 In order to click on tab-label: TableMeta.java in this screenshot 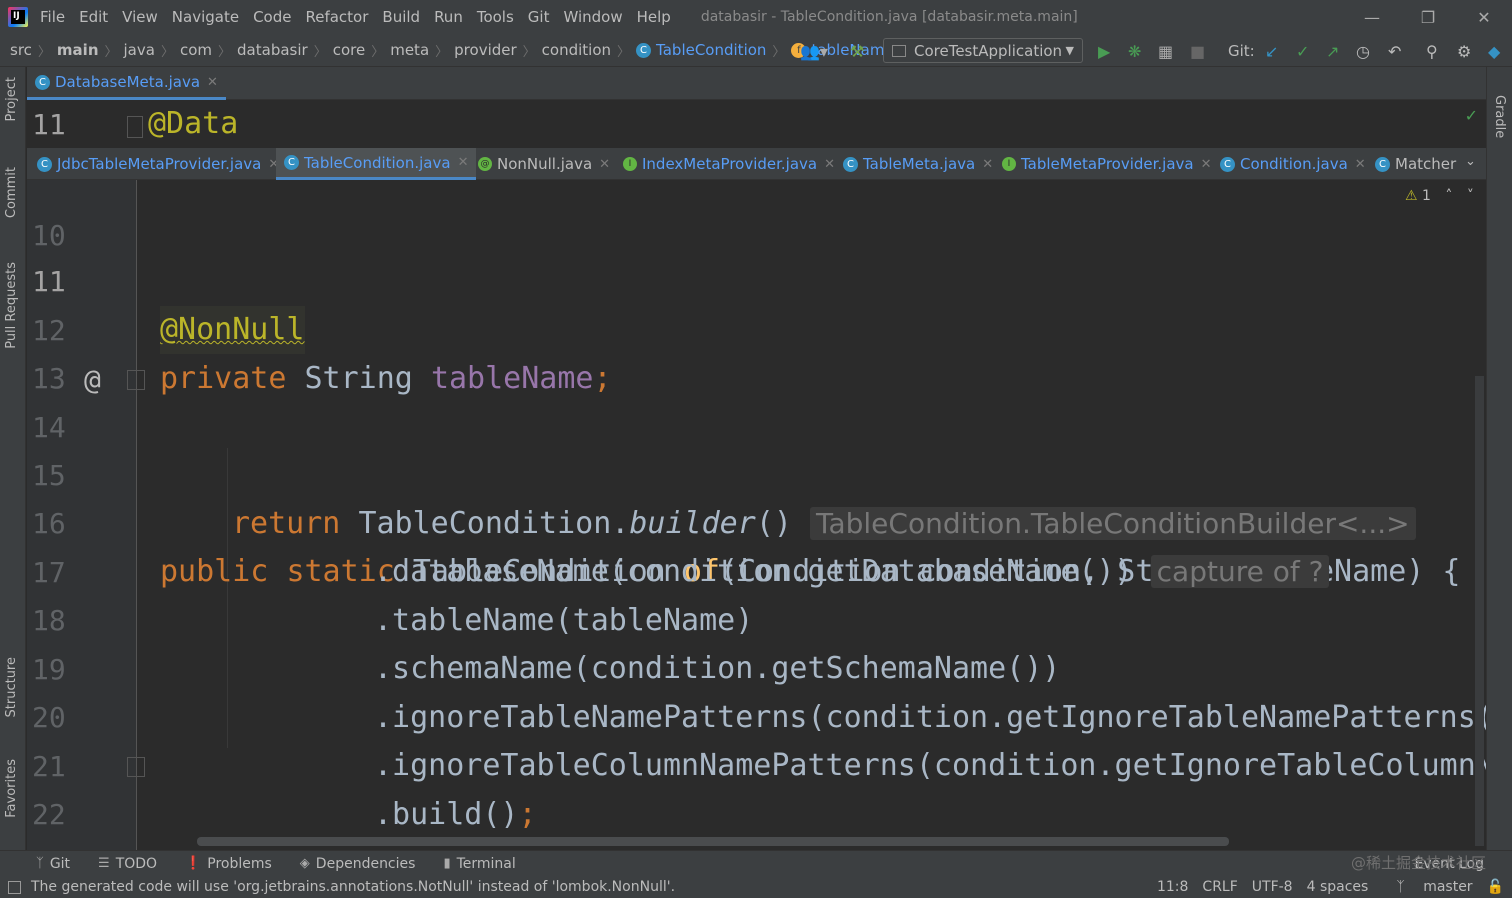, I will do `click(919, 164)`.